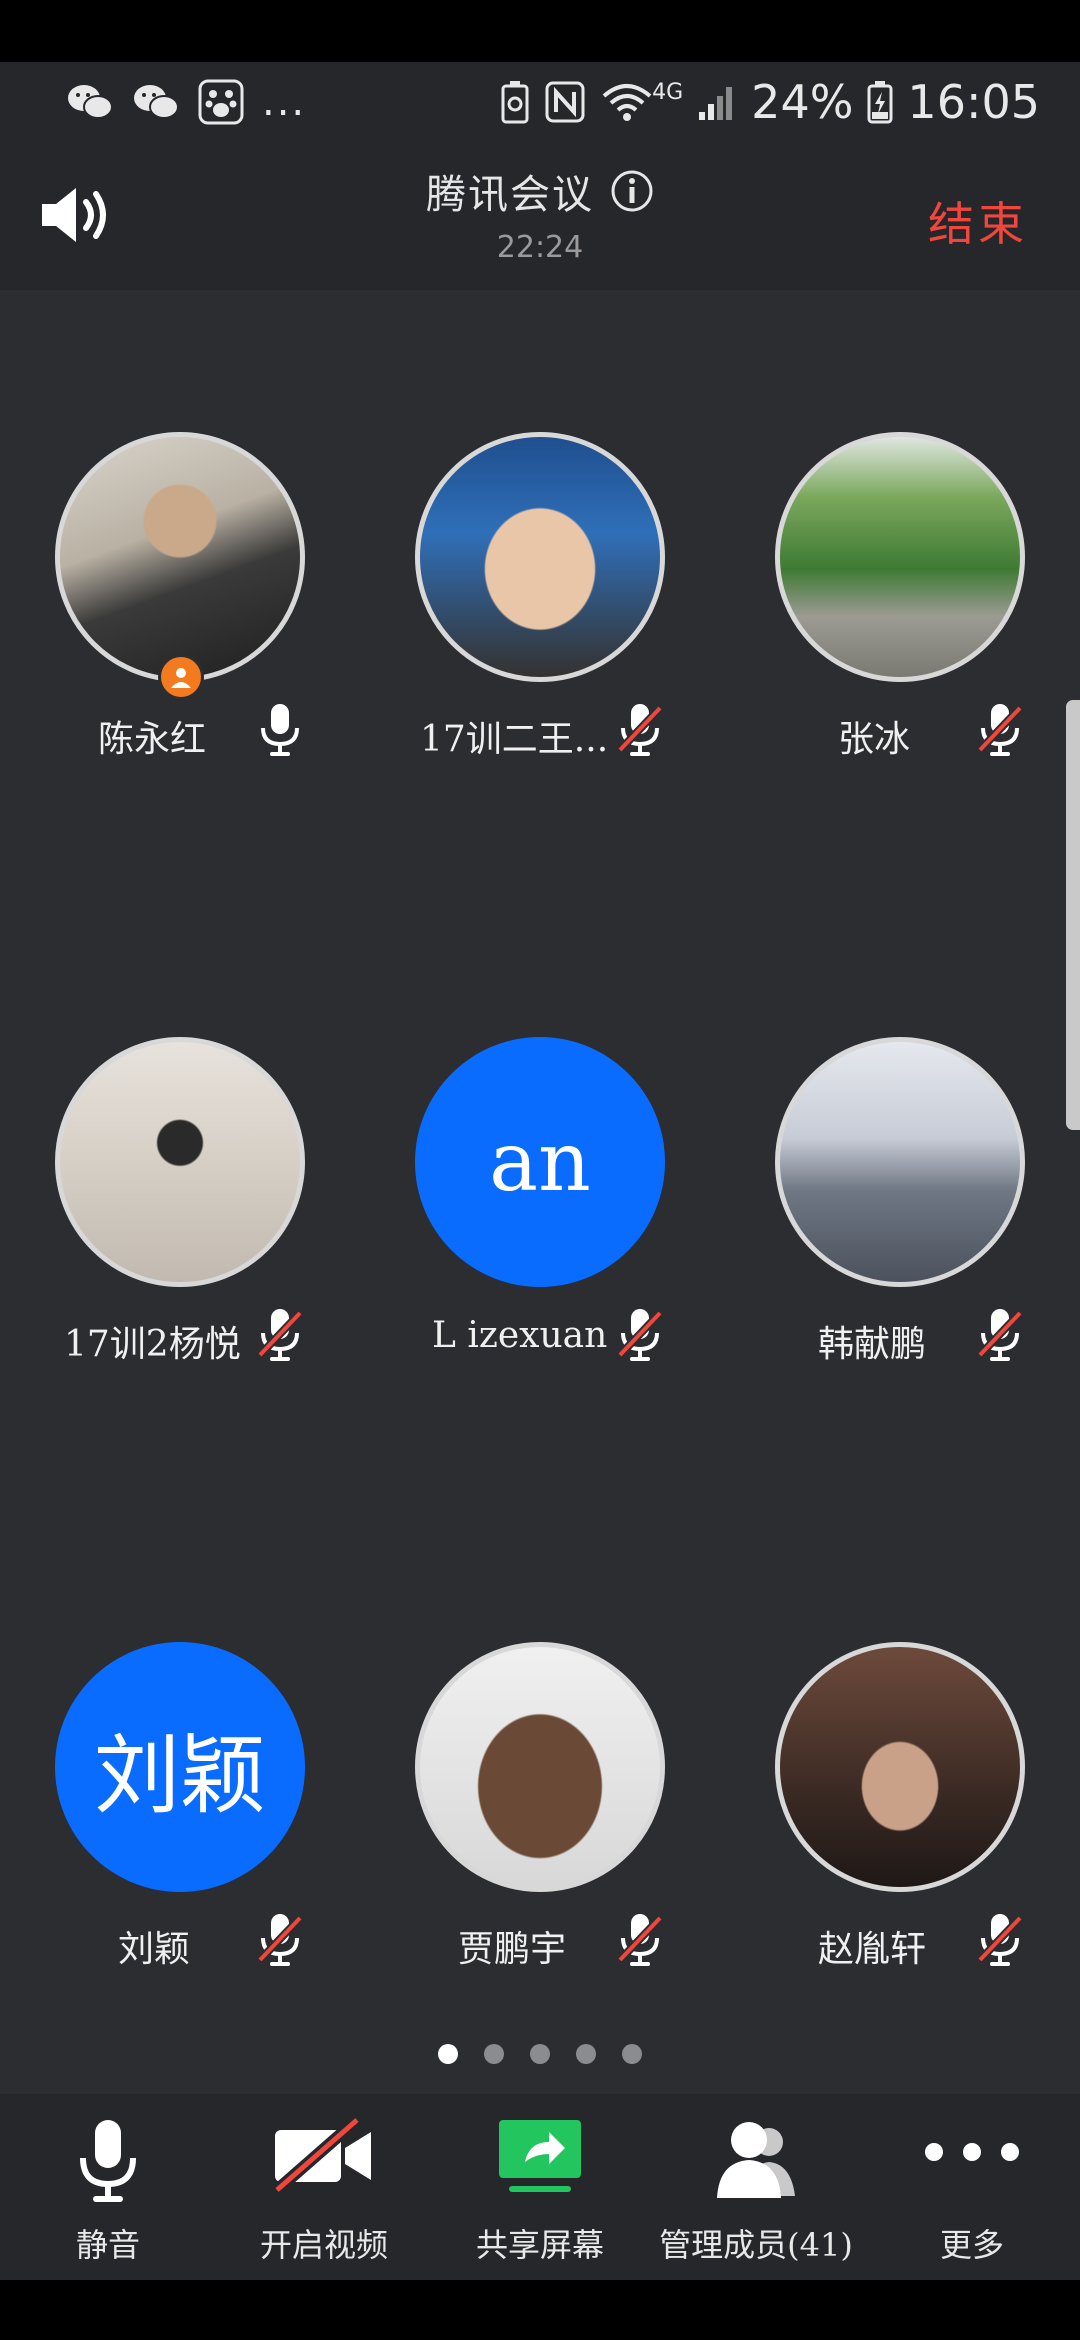  I want to click on participant-tile: 韩献鹏, so click(900, 1201).